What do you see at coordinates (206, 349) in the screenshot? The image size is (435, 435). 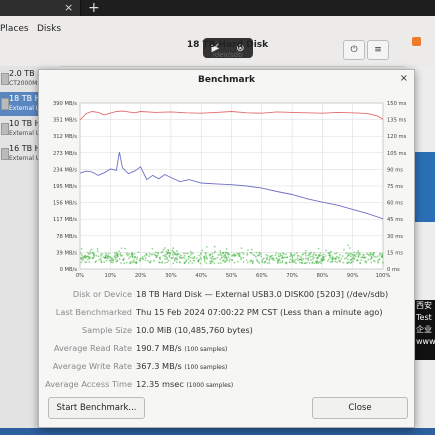 I see `row-note: (100 samples)` at bounding box center [206, 349].